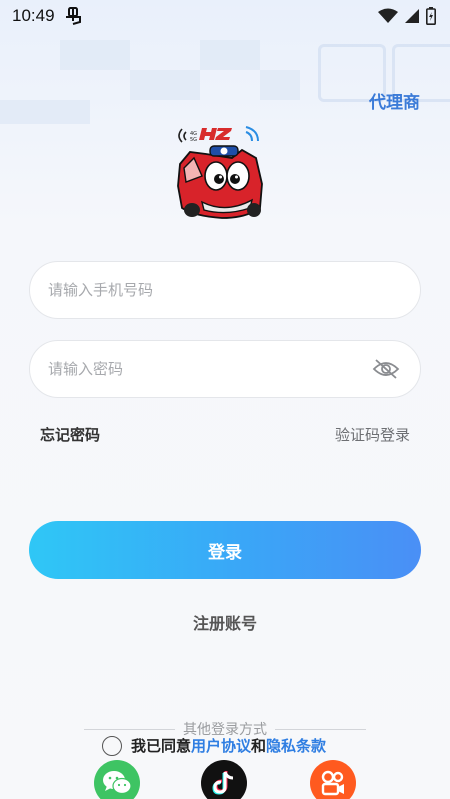 The height and width of the screenshot is (799, 450). What do you see at coordinates (372, 434) in the screenshot?
I see `code-login-link: 验证码登录` at bounding box center [372, 434].